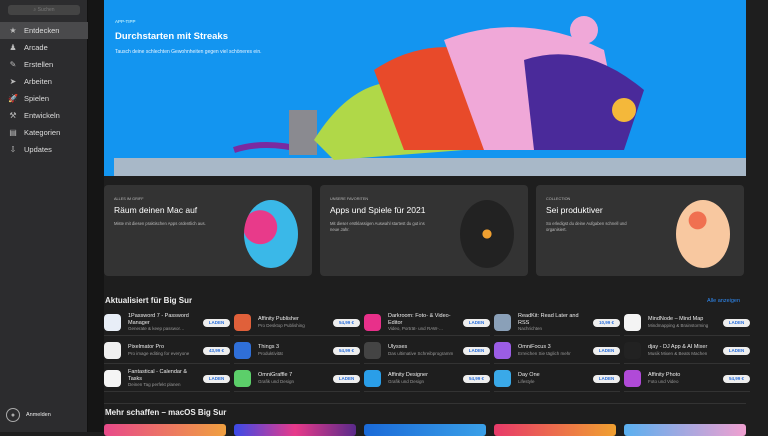  I want to click on card-title: Räum deinen Mac auf, so click(156, 210).